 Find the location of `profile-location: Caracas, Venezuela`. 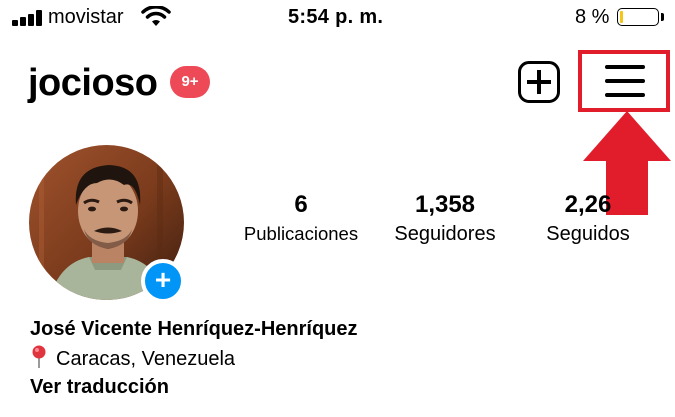

profile-location: Caracas, Venezuela is located at coordinates (132, 358).